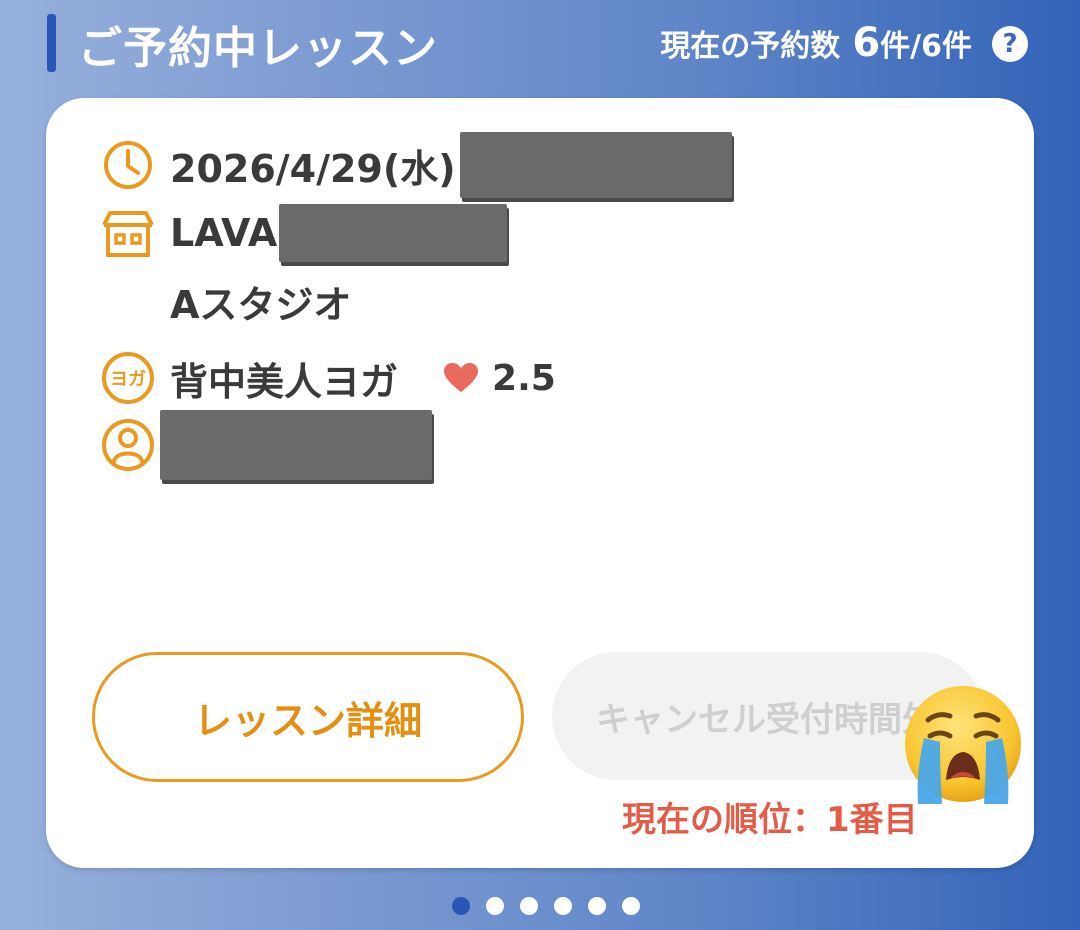 The height and width of the screenshot is (930, 1080). I want to click on program-row: ヨガ 背中美人ヨガ 2.5, so click(328, 378).